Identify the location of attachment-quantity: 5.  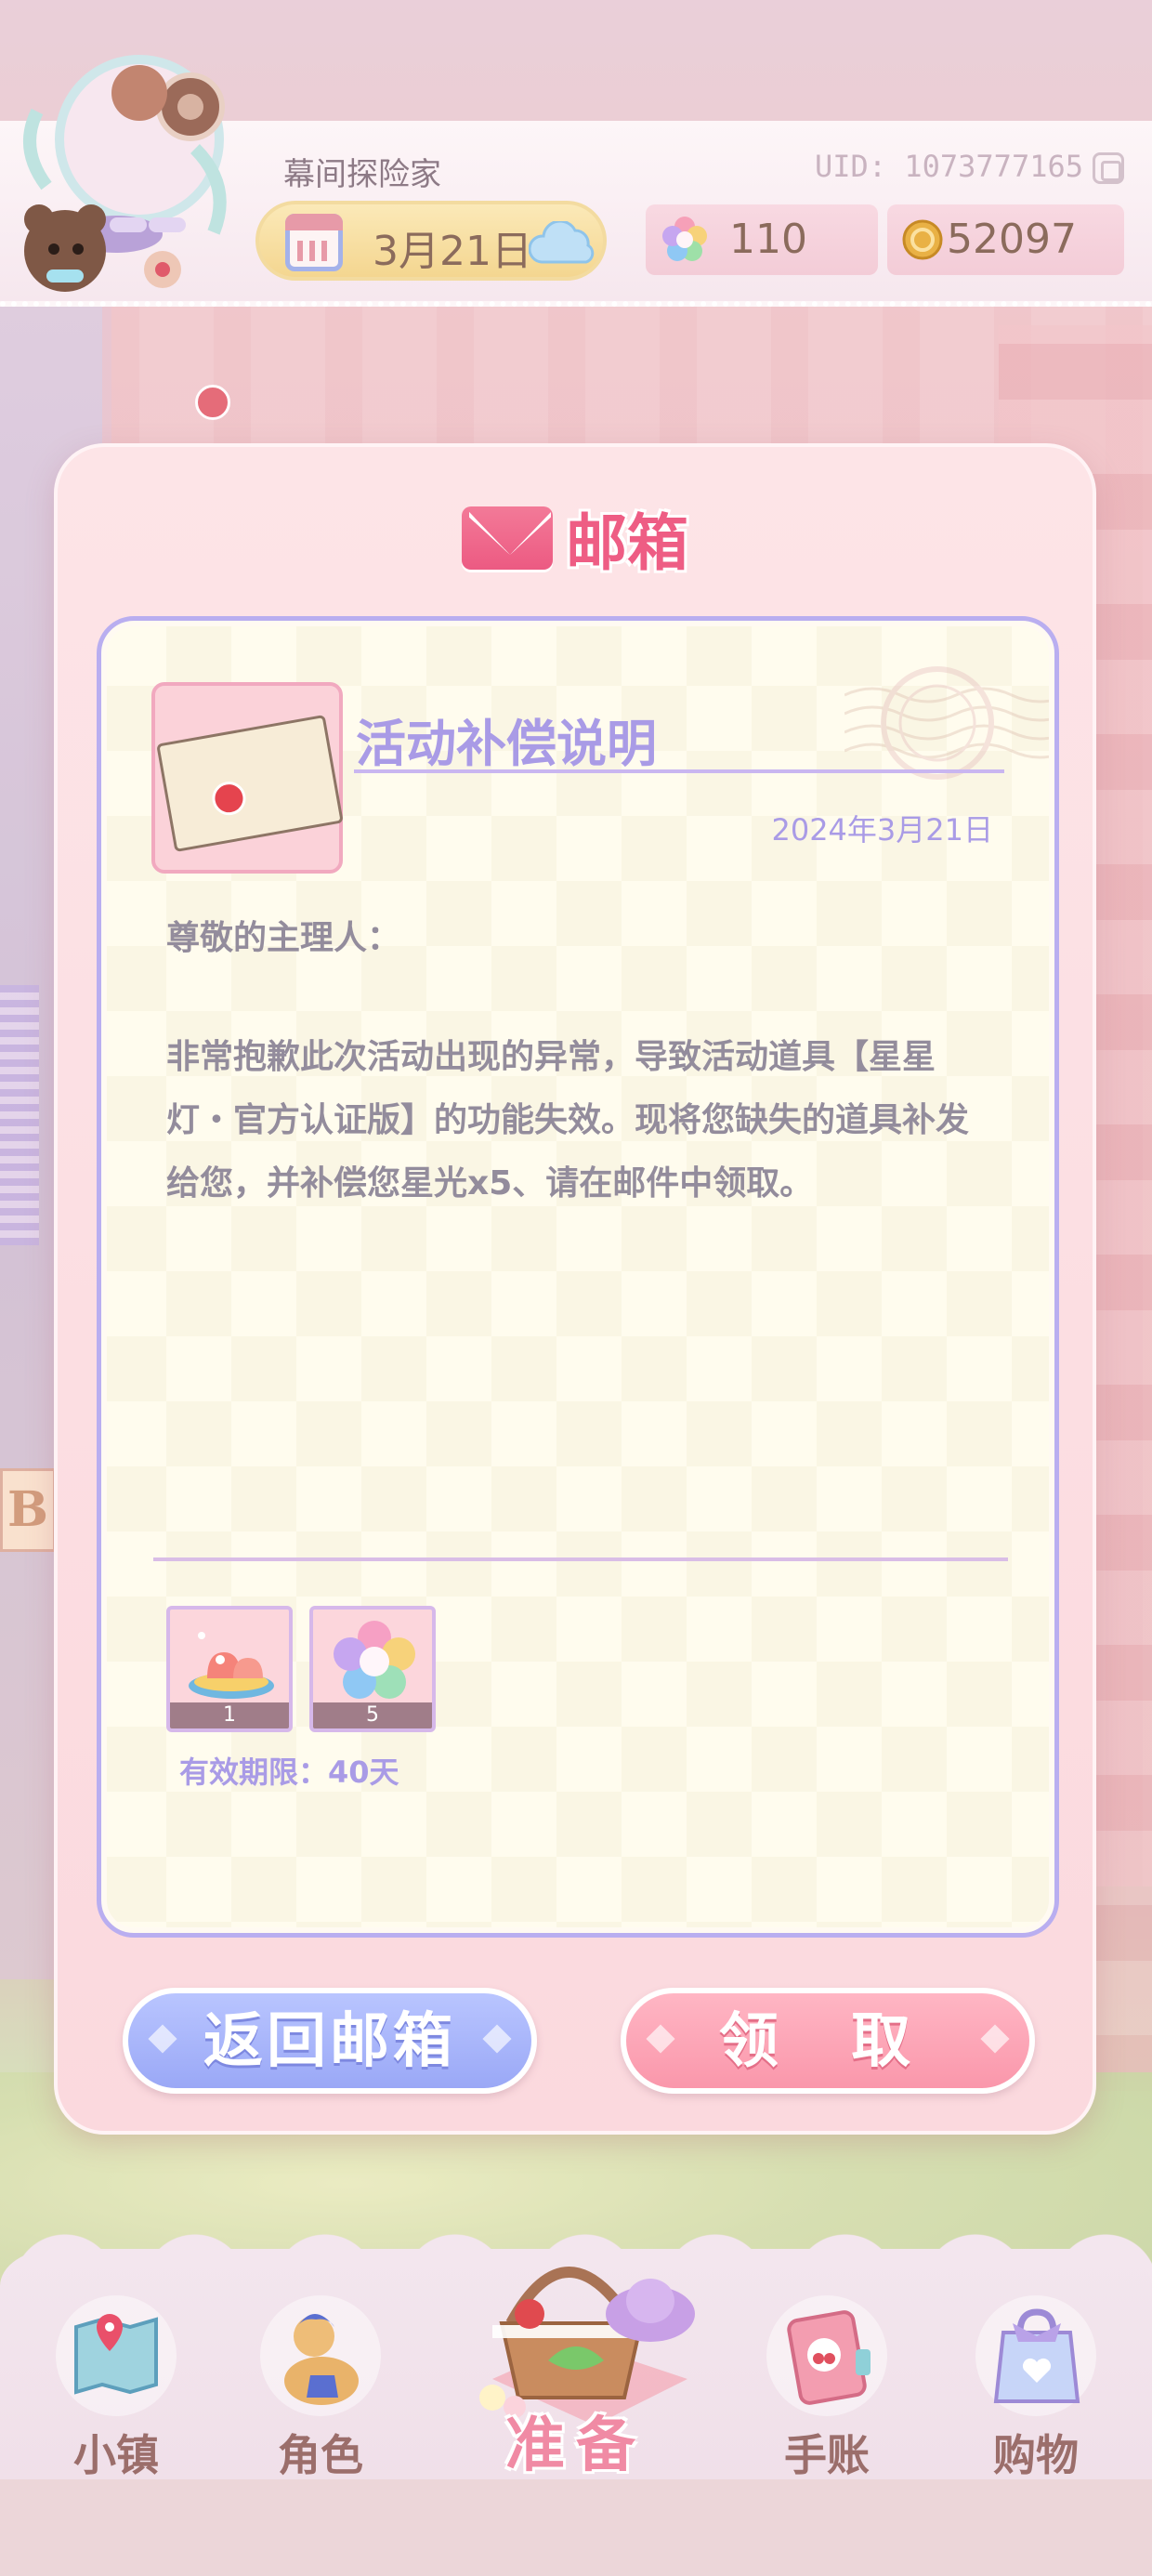
(372, 1715).